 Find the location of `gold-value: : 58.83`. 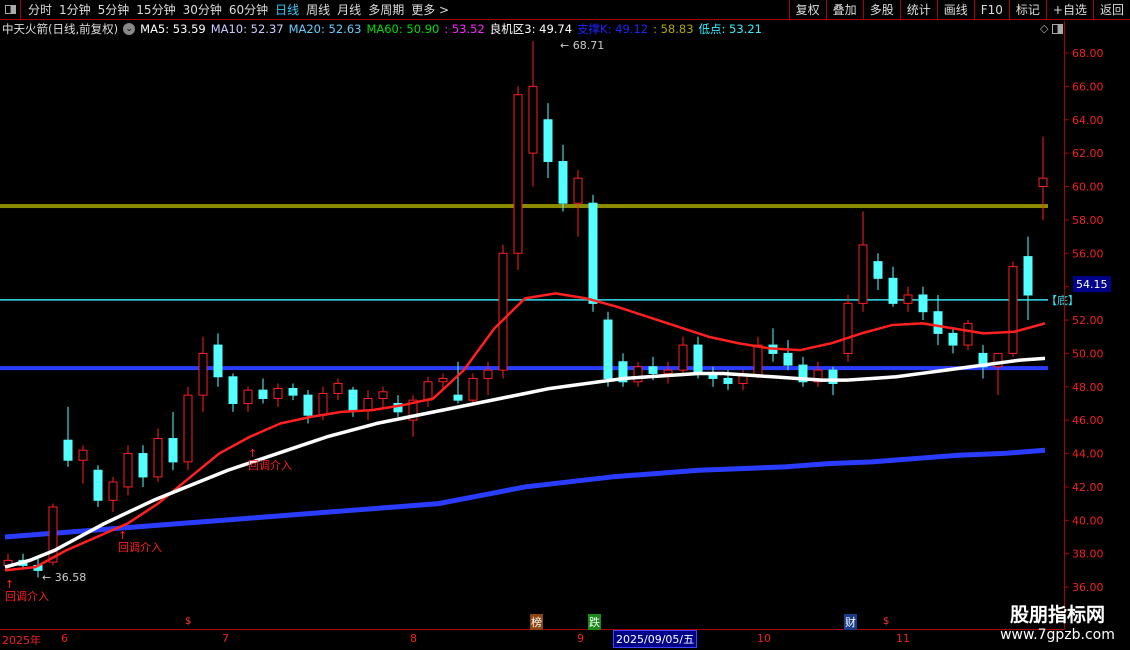

gold-value: : 58.83 is located at coordinates (673, 29).